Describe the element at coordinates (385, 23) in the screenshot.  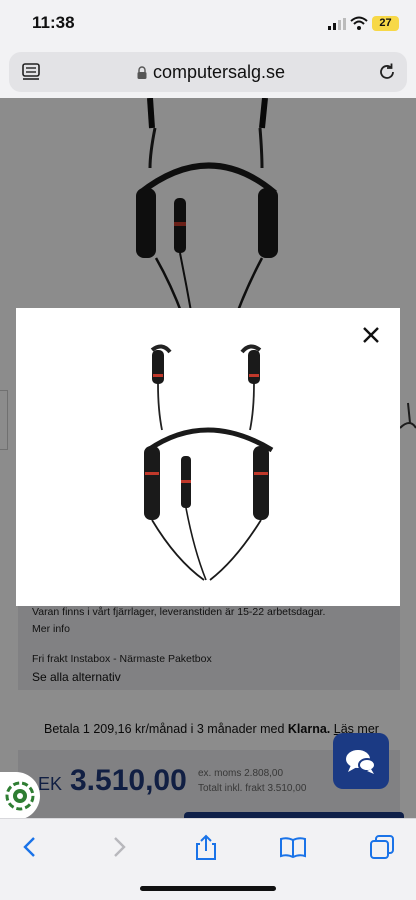
I see `battery-icon: 27` at that location.